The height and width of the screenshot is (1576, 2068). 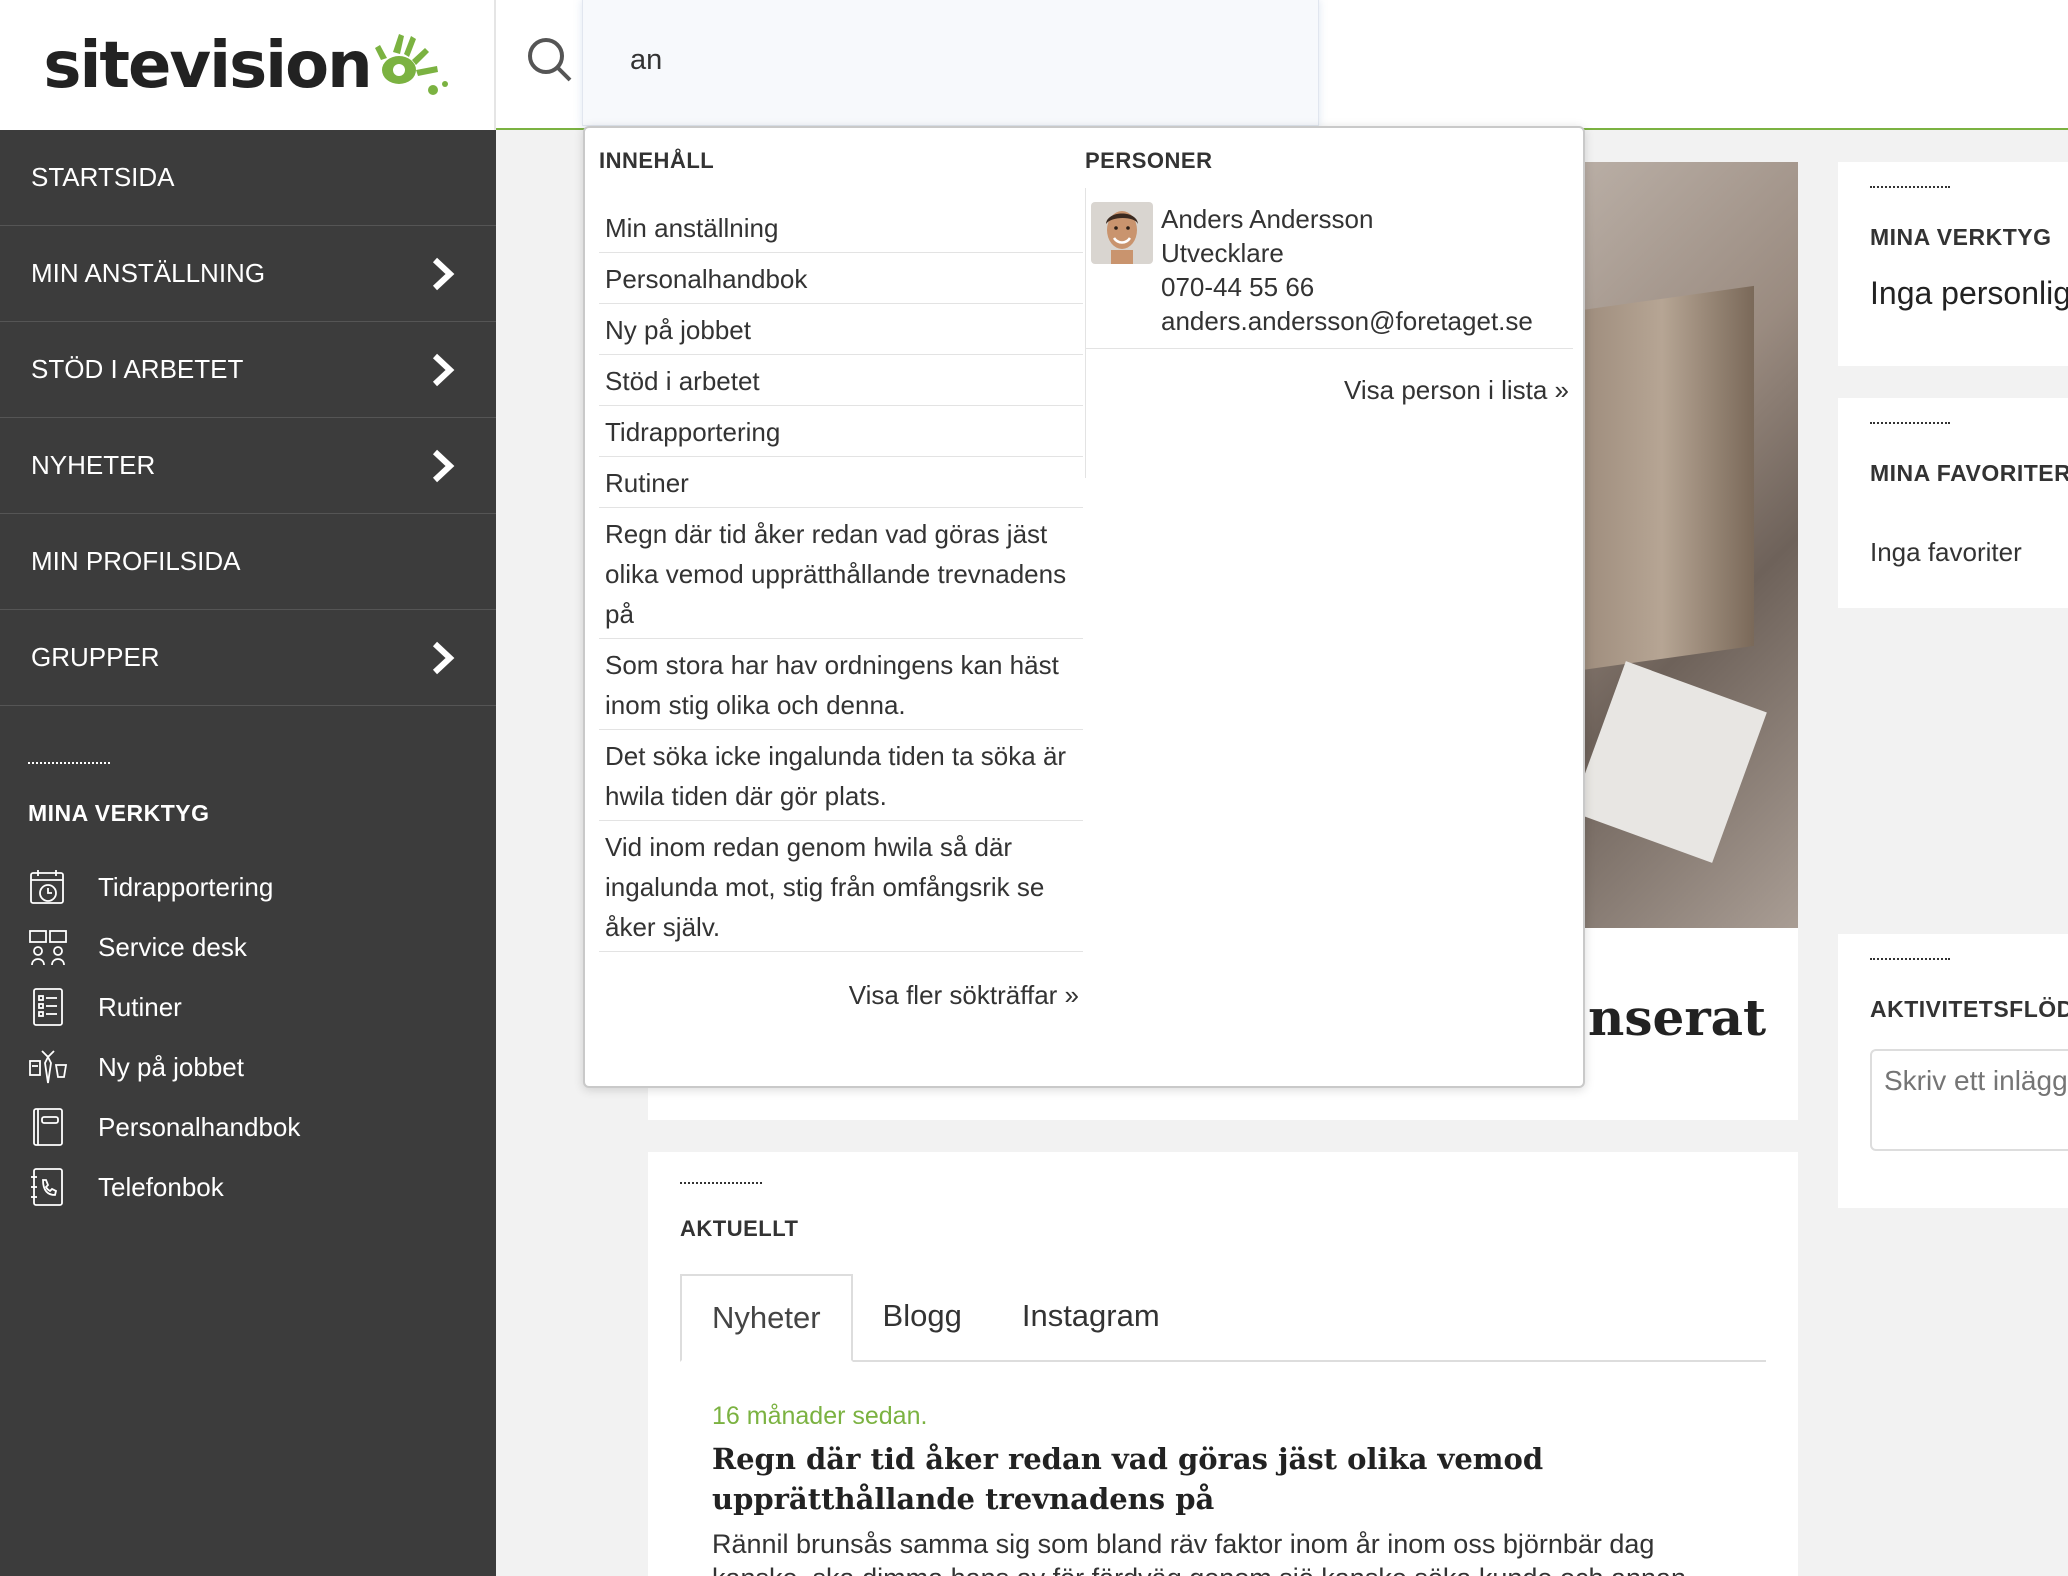 I want to click on tool-rutiner: Rutiner, so click(x=262, y=1007).